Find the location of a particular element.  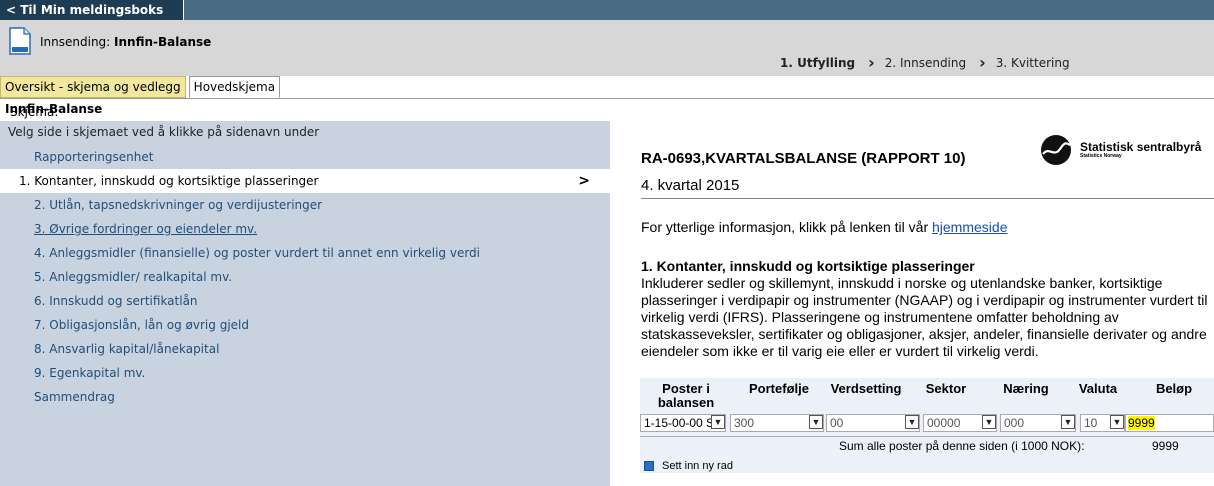

tab-bar: Oversikt - skjema og vedlegg Hovedskjema is located at coordinates (140, 87).